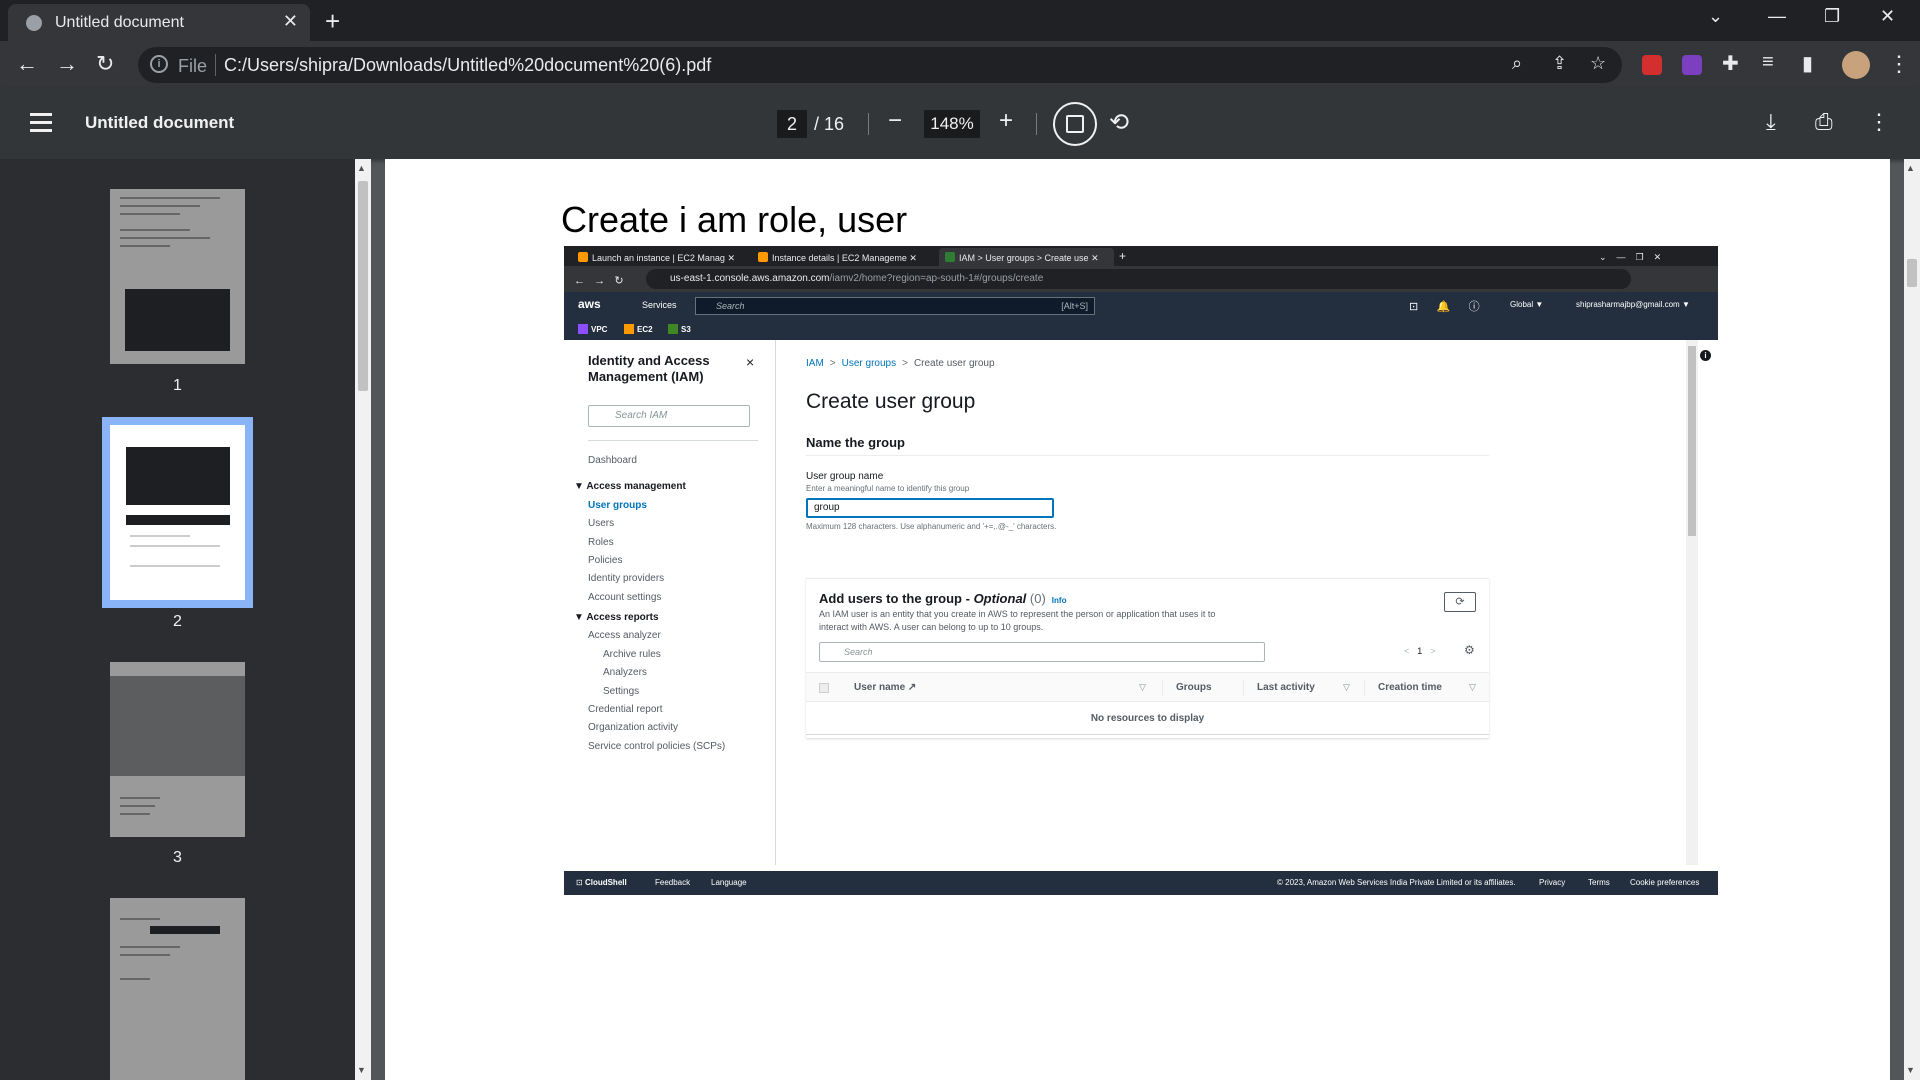 Image resolution: width=1920 pixels, height=1080 pixels. Describe the element at coordinates (1026, 257) in the screenshot. I see `shot-tab-active: IAM > User groups > Create use ✕` at that location.